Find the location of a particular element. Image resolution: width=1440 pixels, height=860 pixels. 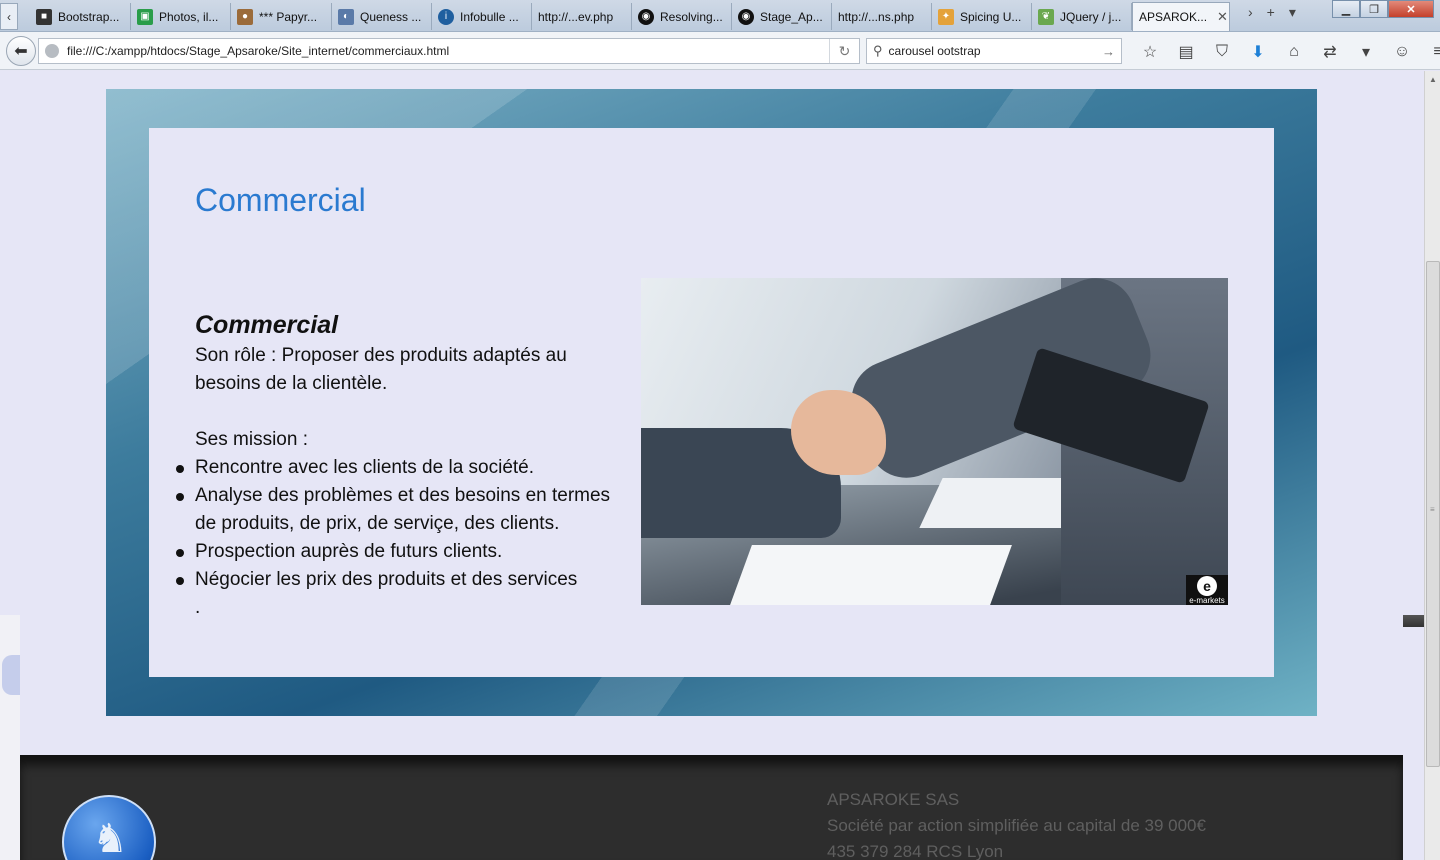

scrollbar-thumb: ≡ is located at coordinates (1433, 514).